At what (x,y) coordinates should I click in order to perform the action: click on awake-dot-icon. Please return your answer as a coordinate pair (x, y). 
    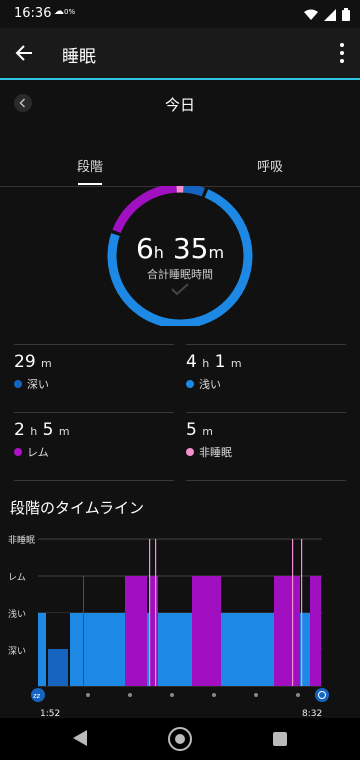
    Looking at the image, I should click on (190, 452).